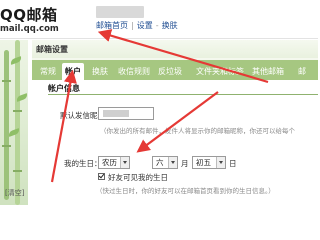 This screenshot has height=240, width=320. What do you see at coordinates (73, 71) in the screenshot?
I see `tab-account: 帐户` at bounding box center [73, 71].